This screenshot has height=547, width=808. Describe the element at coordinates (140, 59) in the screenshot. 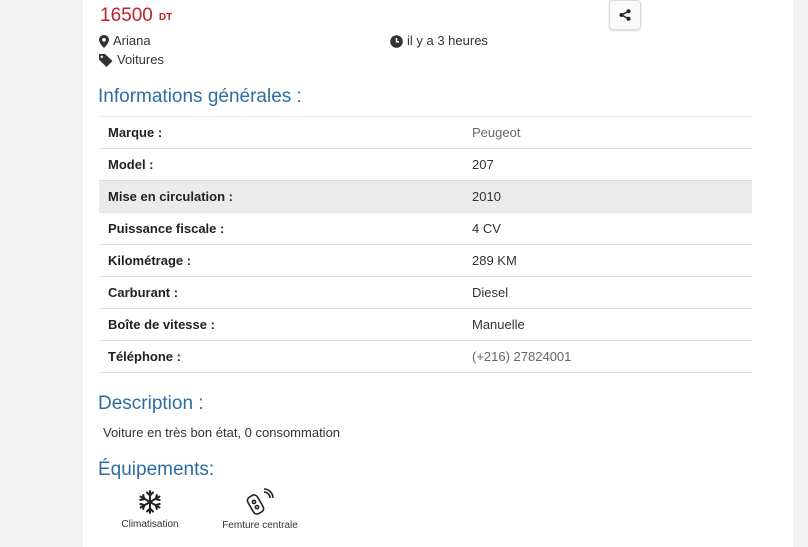

I see `category-text: Voitures` at that location.